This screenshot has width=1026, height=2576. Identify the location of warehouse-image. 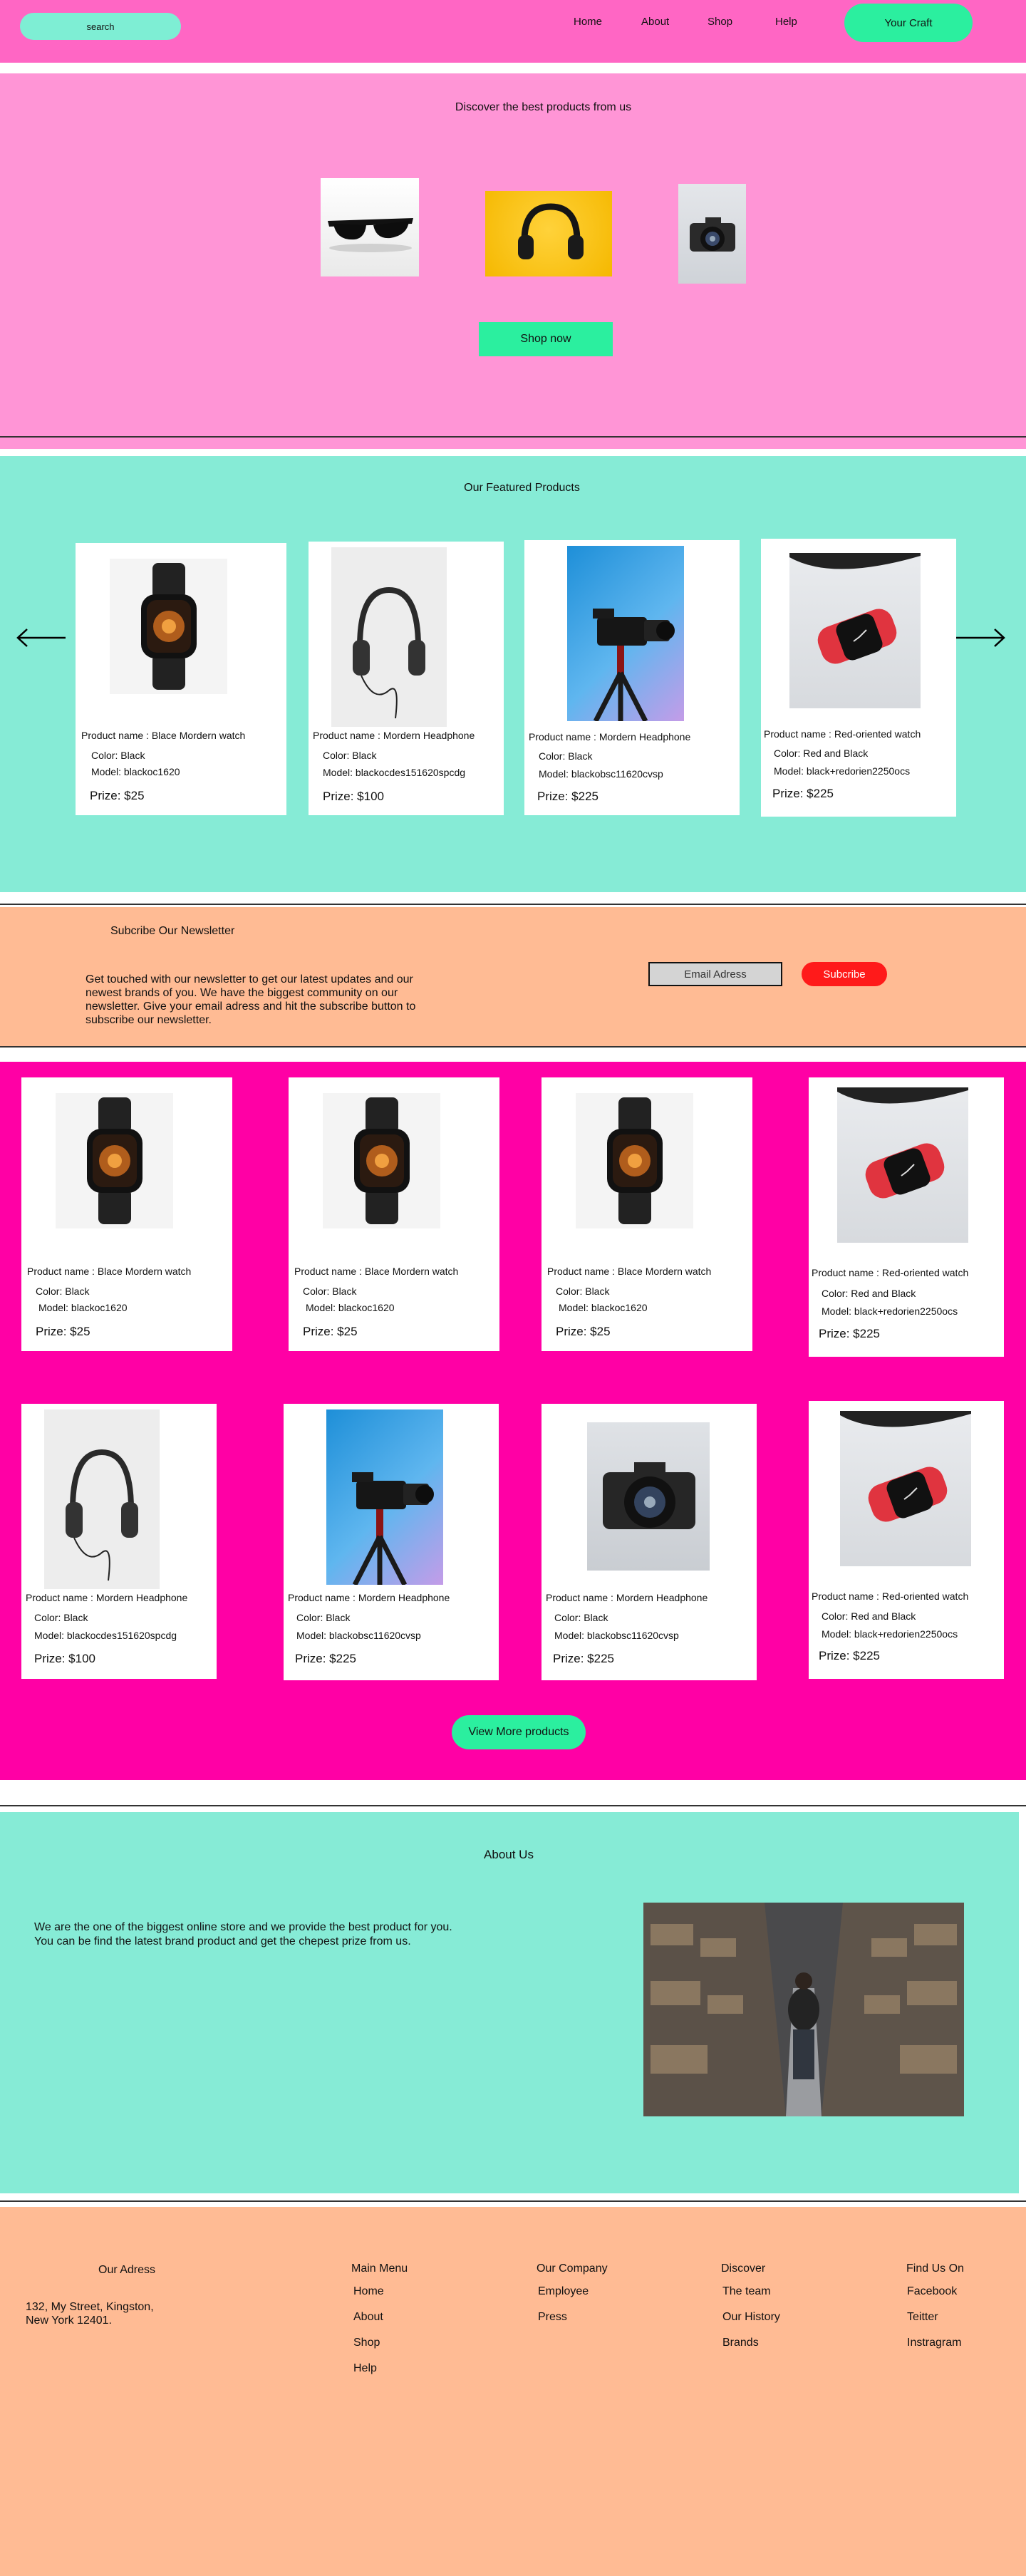
(803, 2010).